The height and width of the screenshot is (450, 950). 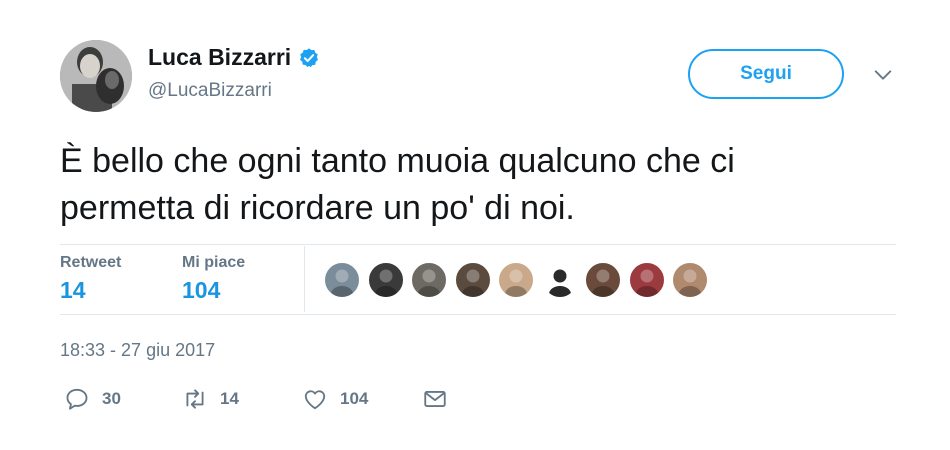 I want to click on verified-badge-icon, so click(x=309, y=57).